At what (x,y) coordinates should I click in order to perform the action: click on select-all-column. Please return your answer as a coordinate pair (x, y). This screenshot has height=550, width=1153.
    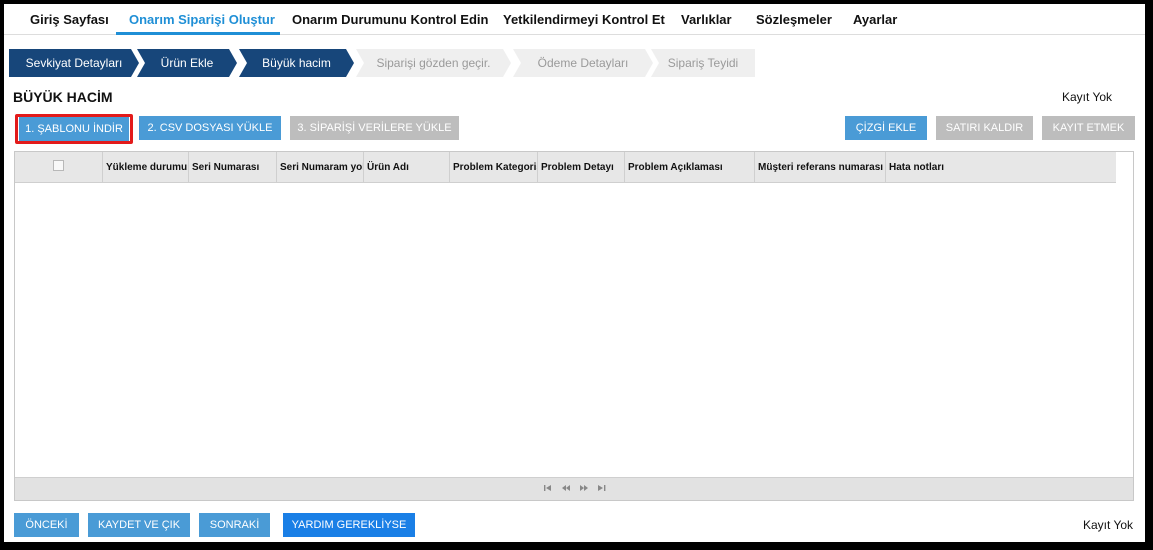
    Looking at the image, I should click on (59, 167).